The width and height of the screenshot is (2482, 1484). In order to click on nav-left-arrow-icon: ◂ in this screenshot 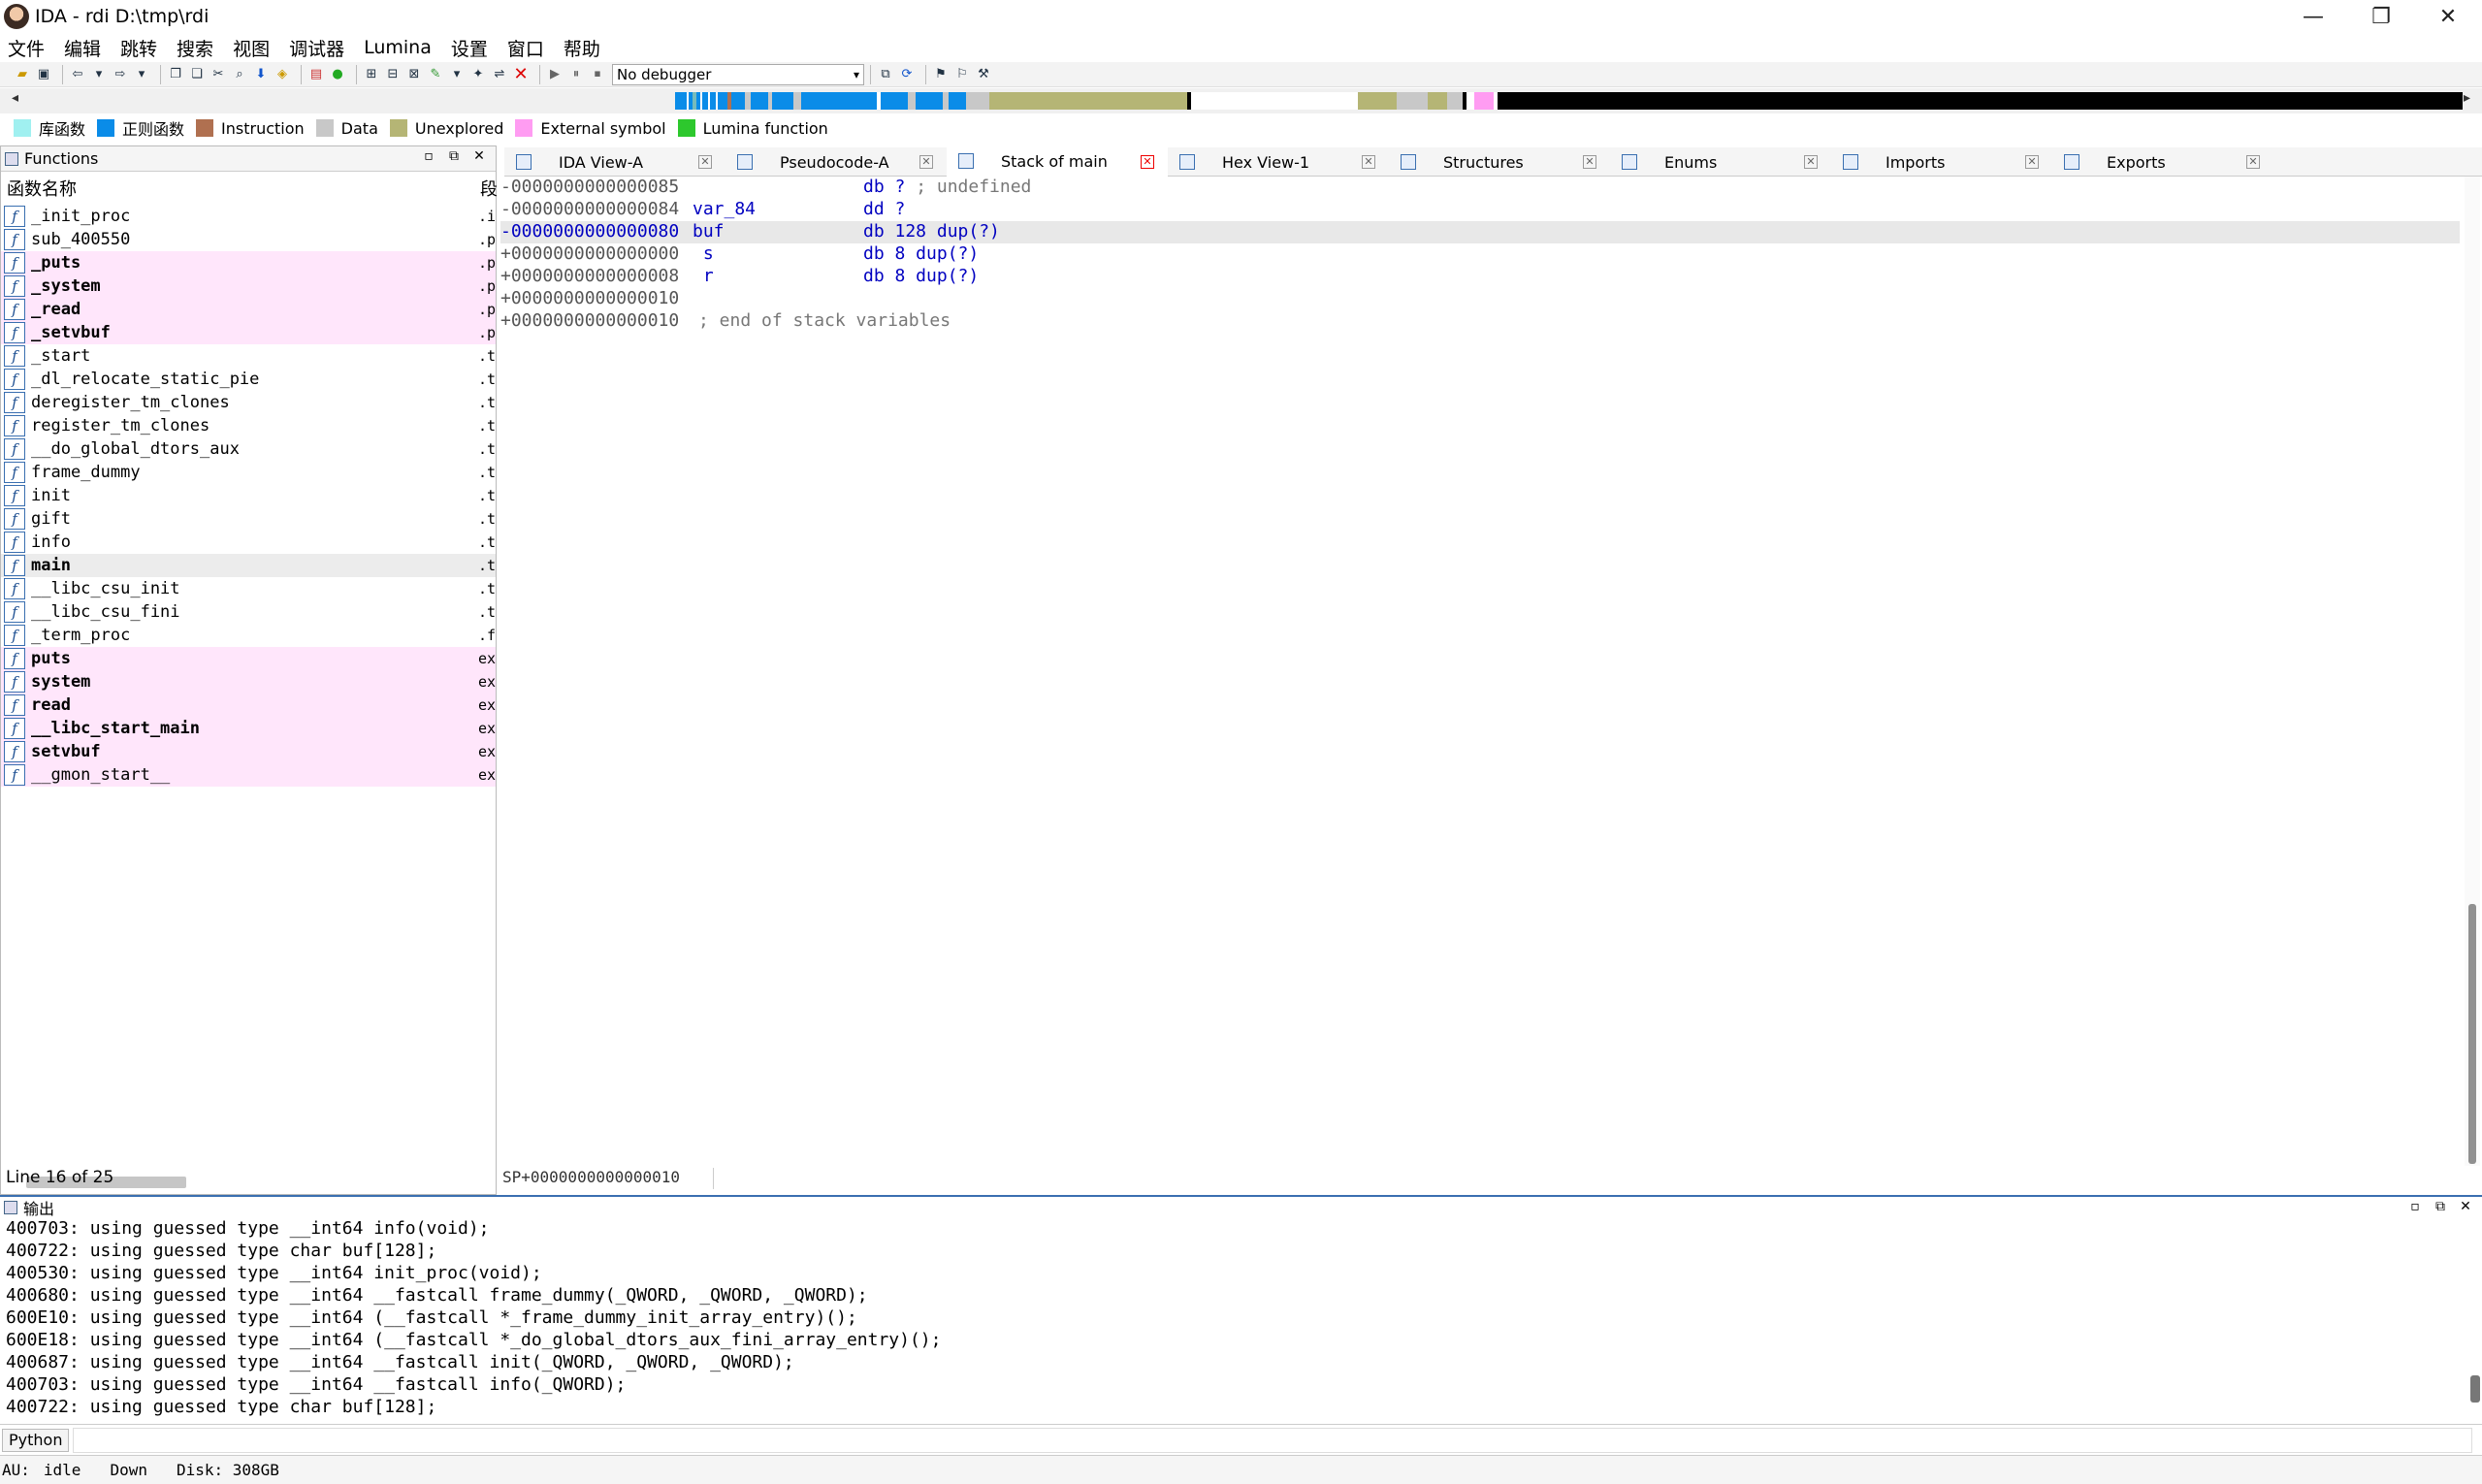, I will do `click(15, 98)`.